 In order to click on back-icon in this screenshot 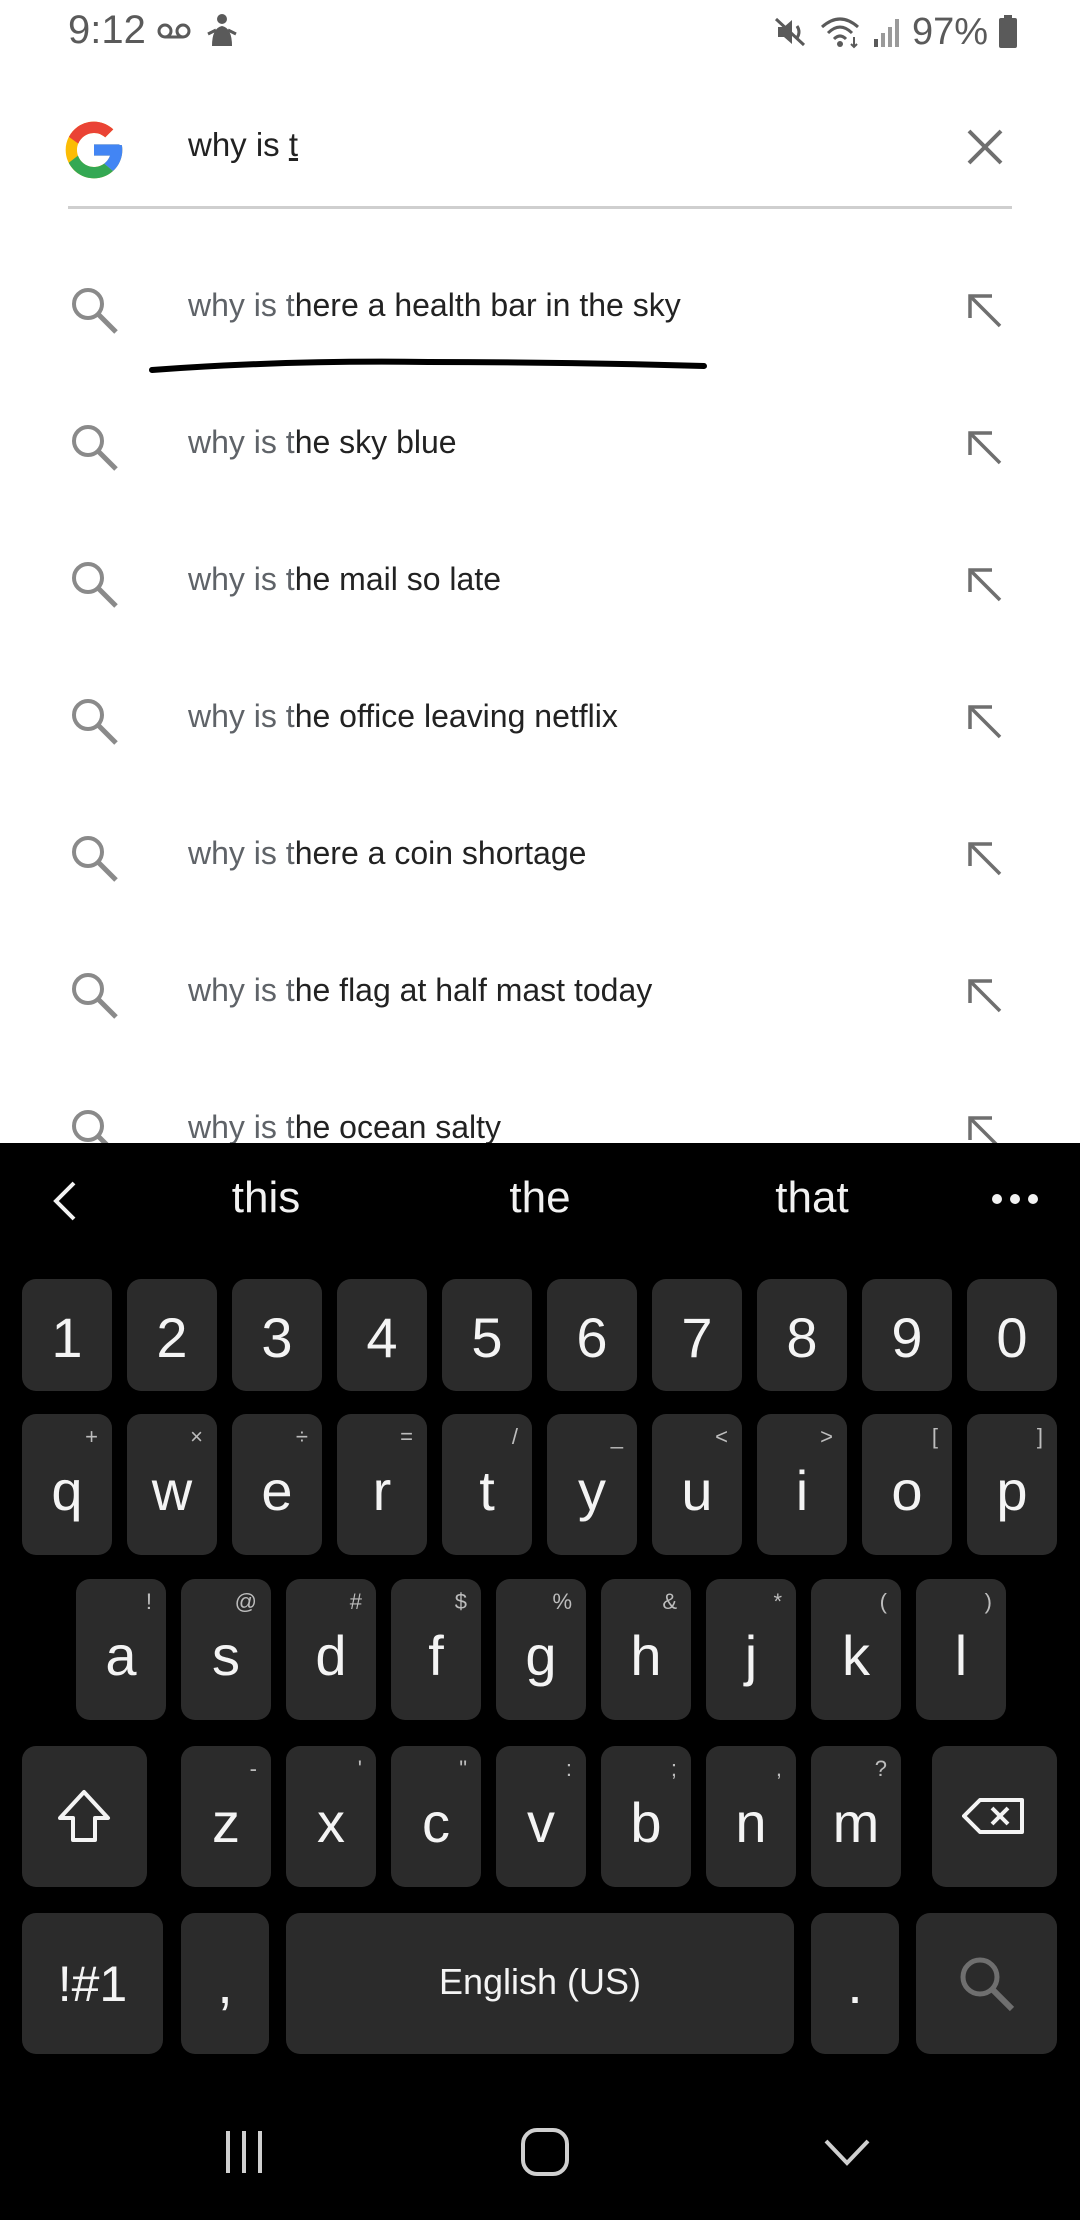, I will do `click(847, 2152)`.